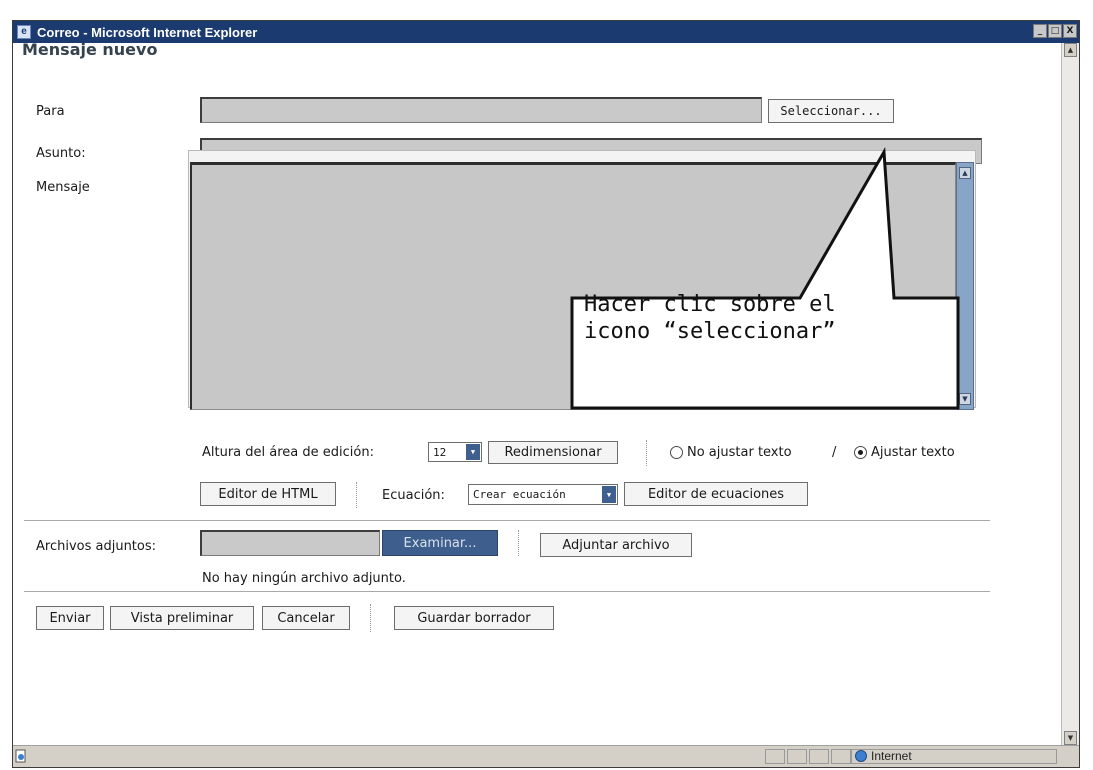 The width and height of the screenshot is (1093, 770). I want to click on callout-line-1: Hacer clic sobre el, so click(710, 304).